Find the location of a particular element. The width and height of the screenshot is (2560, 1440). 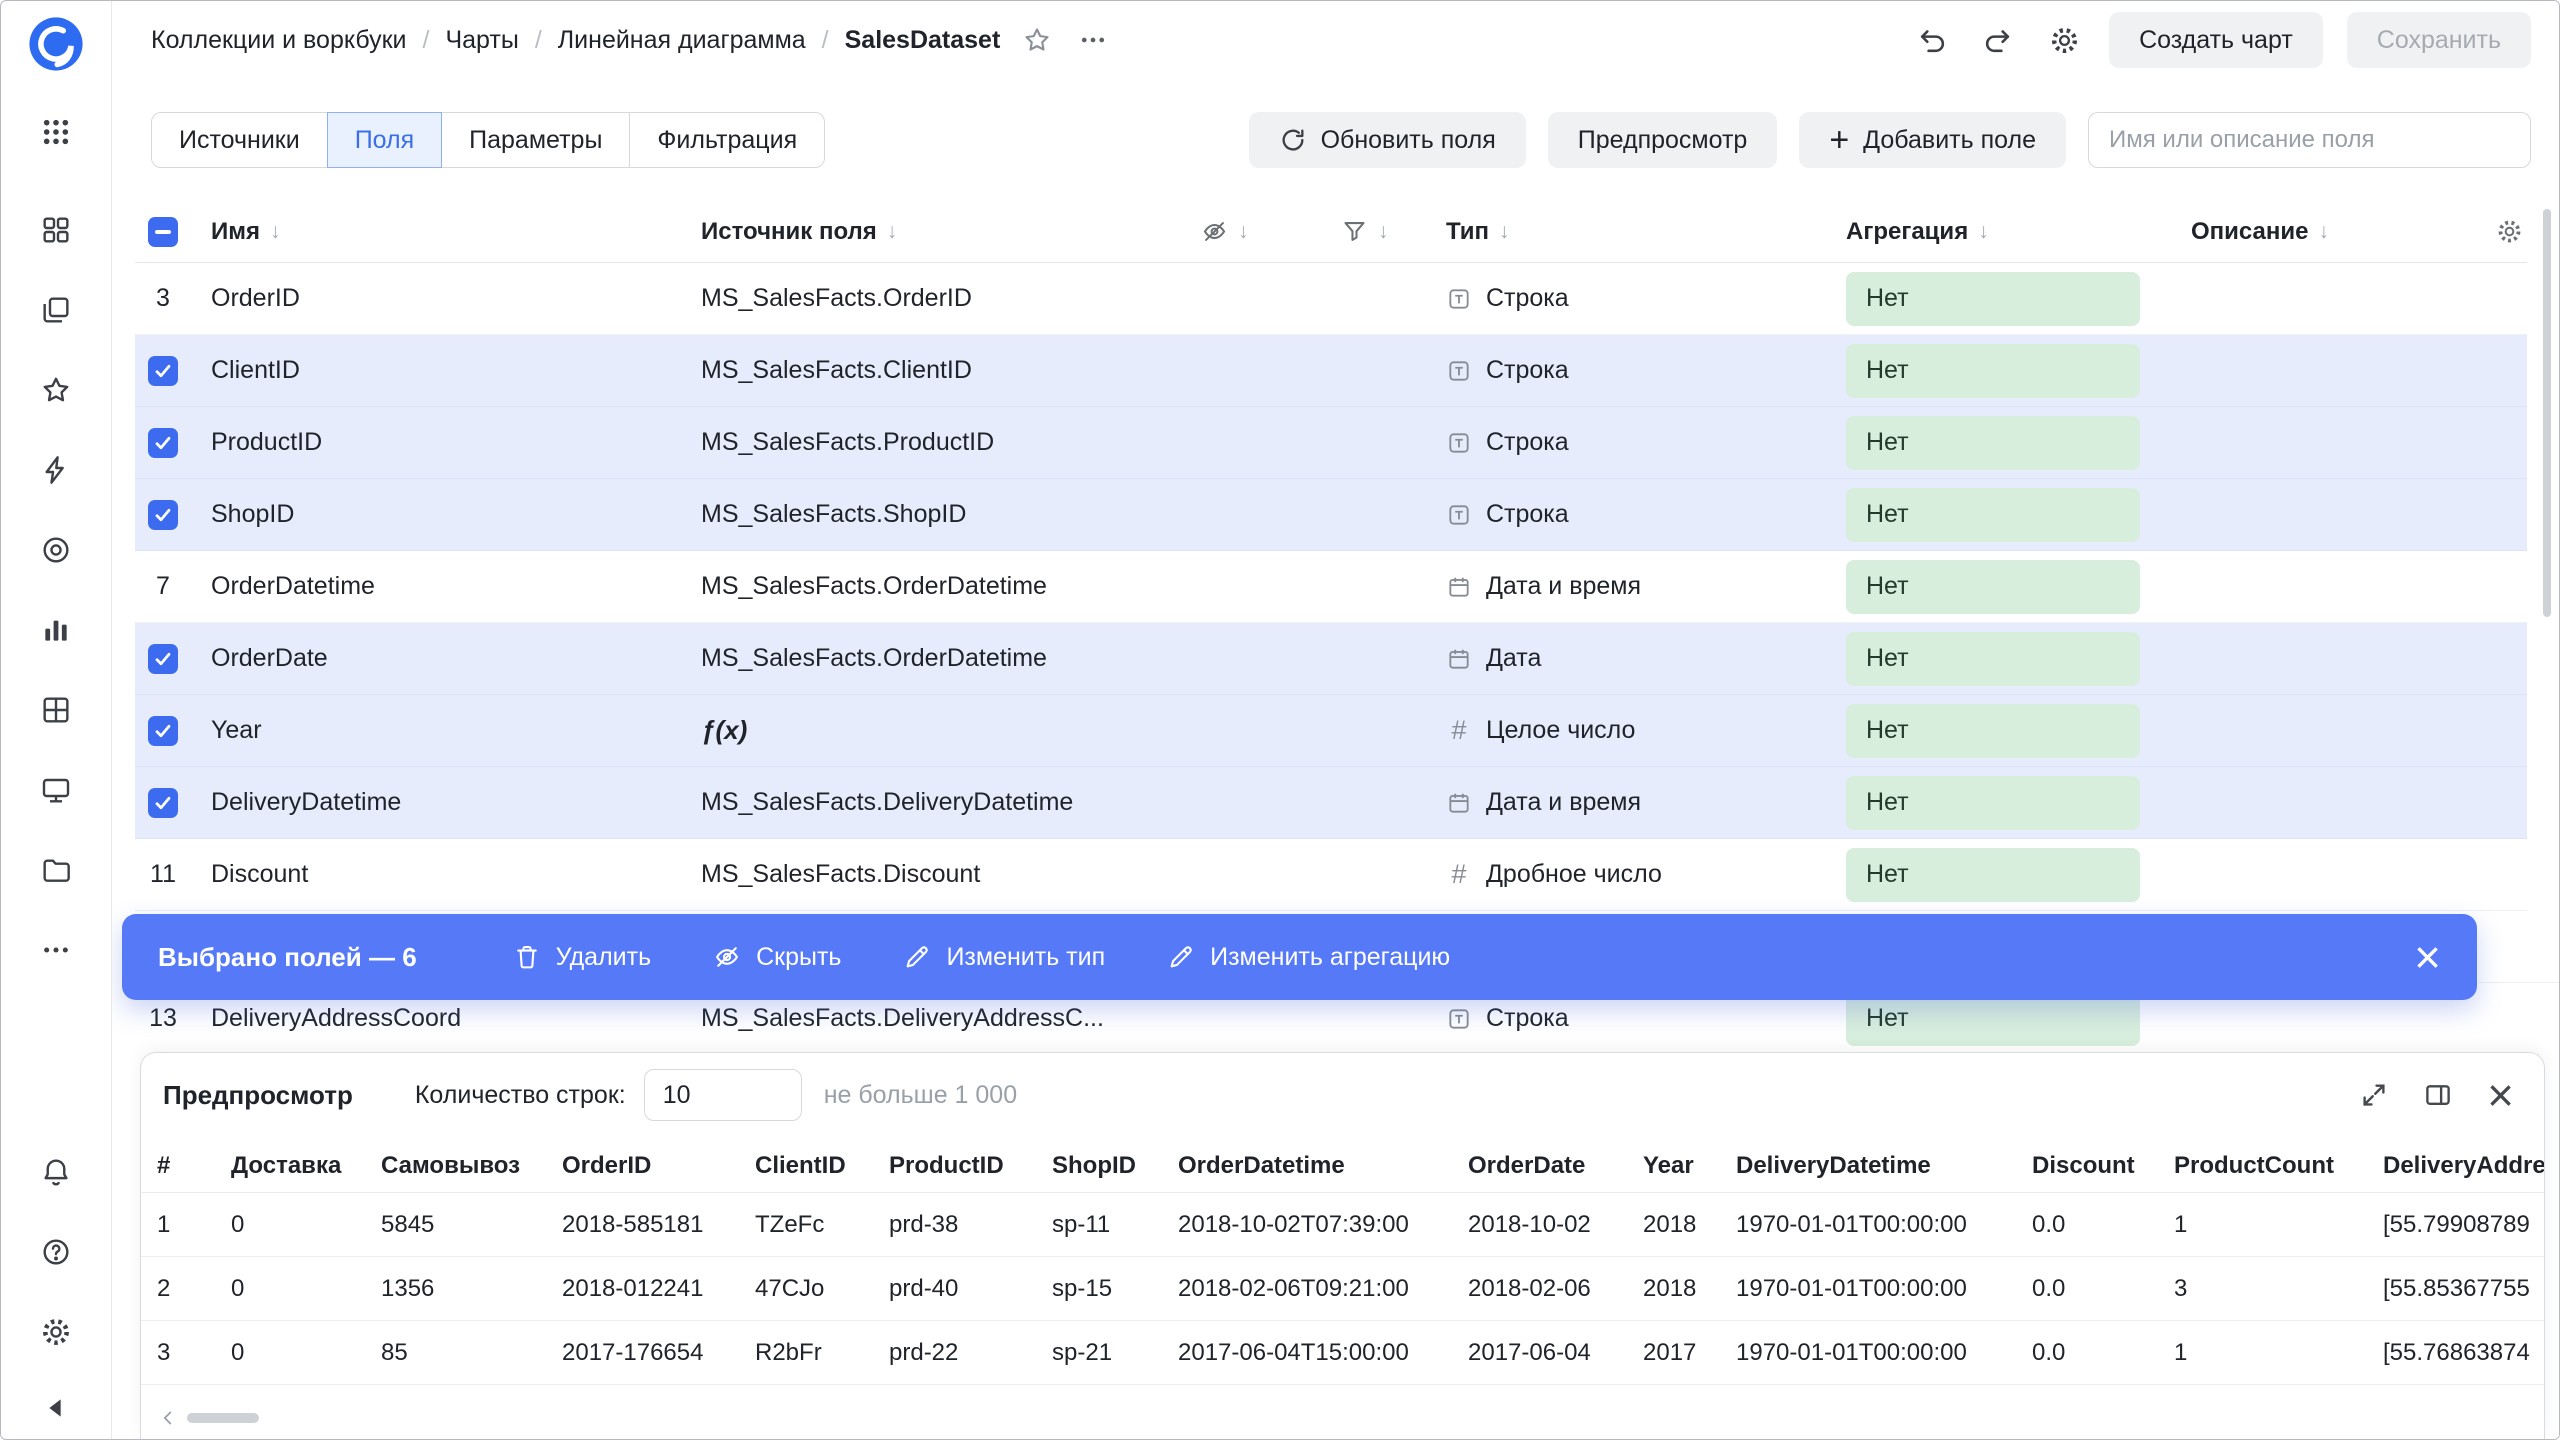

tab-group: Источники Поля Параметры Фильтрация is located at coordinates (488, 140).